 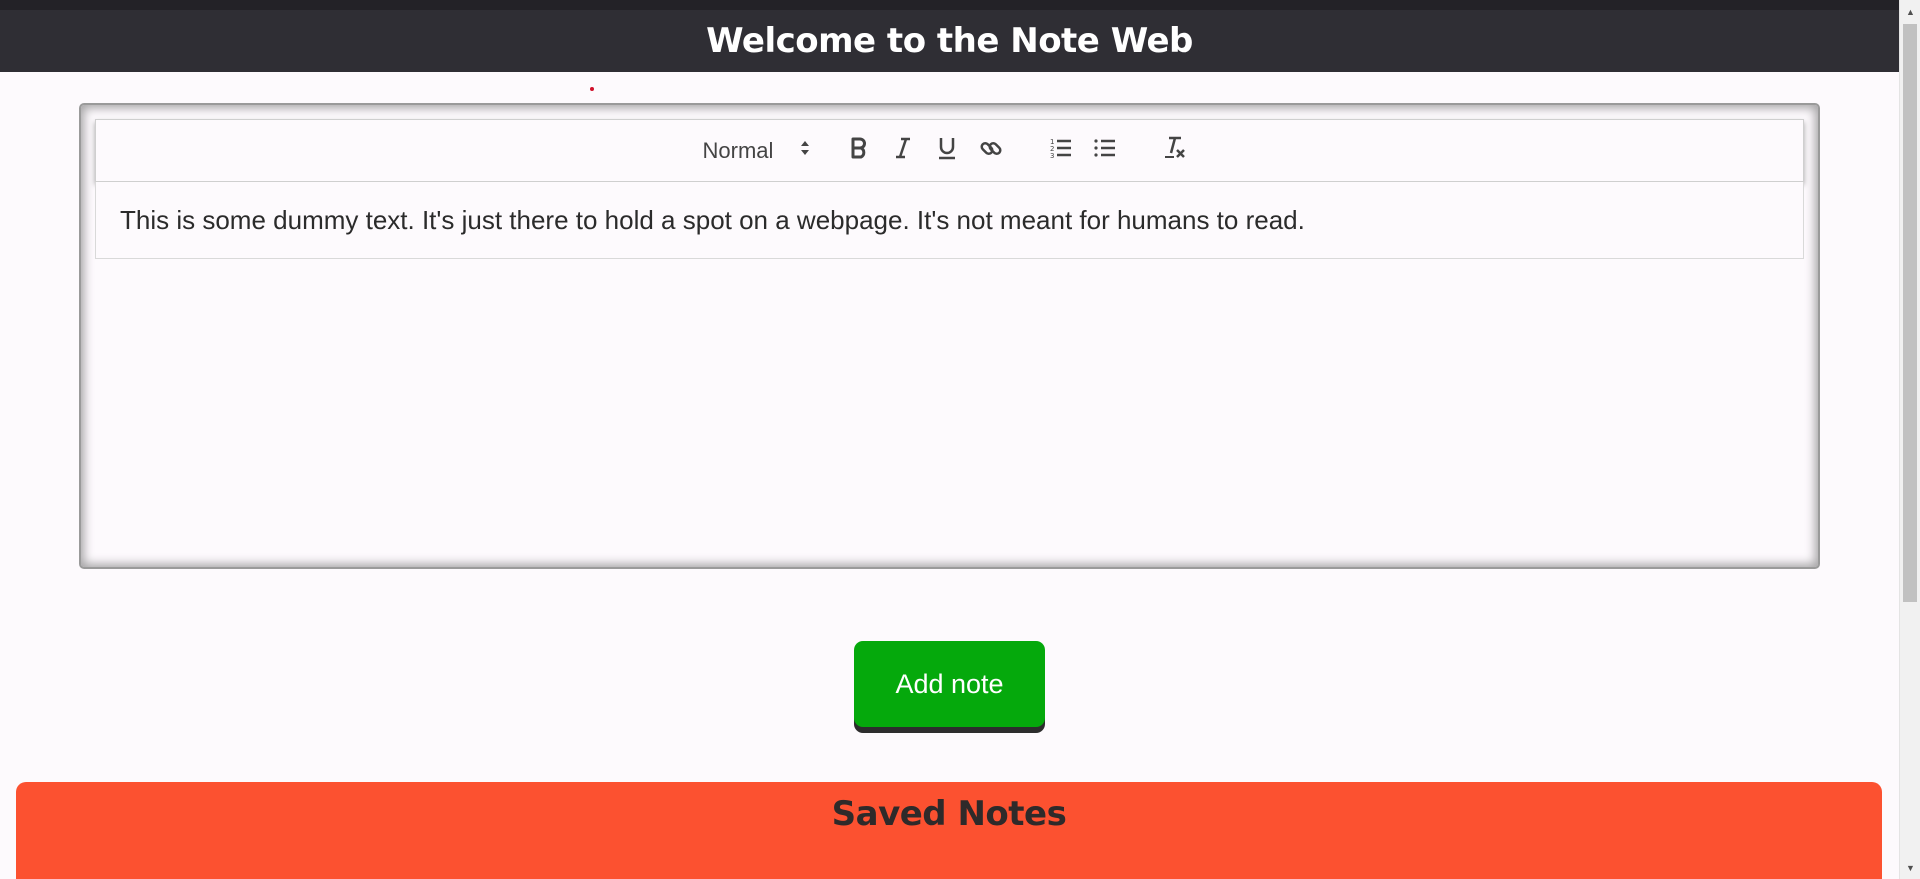 I want to click on italic-icon, so click(x=903, y=150).